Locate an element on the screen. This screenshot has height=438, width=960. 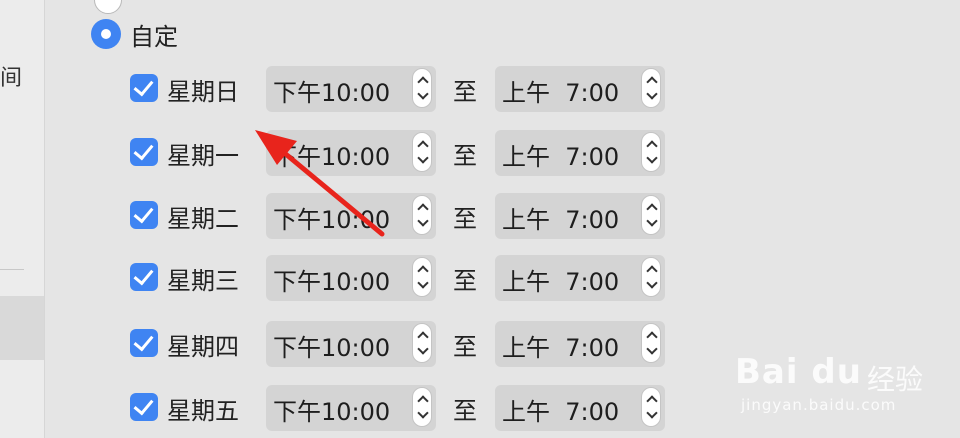
day-row-tuesday: 星期二 下午10:00 至 上午 7:00 is located at coordinates (395, 216).